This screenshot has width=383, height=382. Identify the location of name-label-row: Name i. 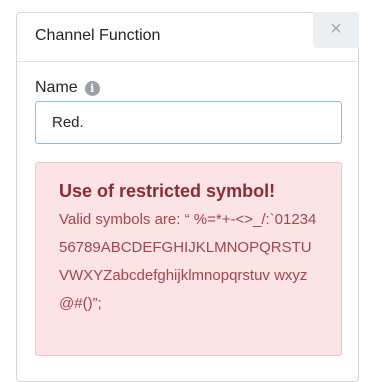
(67, 88).